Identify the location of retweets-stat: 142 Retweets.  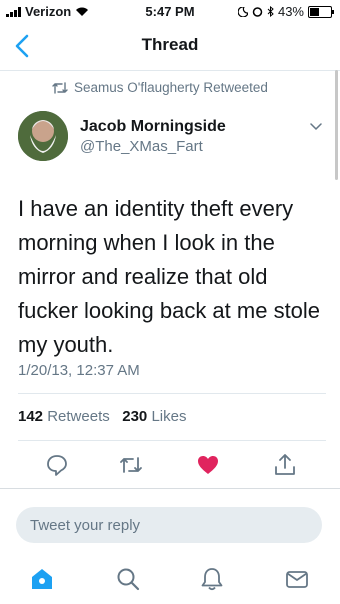
(64, 416).